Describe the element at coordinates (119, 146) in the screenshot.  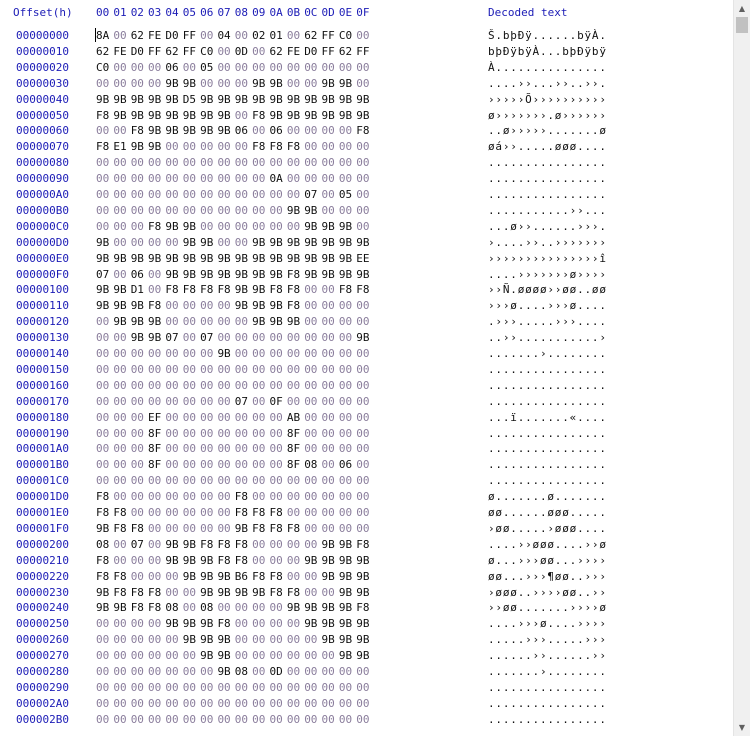
I see `hex-byte: E1` at that location.